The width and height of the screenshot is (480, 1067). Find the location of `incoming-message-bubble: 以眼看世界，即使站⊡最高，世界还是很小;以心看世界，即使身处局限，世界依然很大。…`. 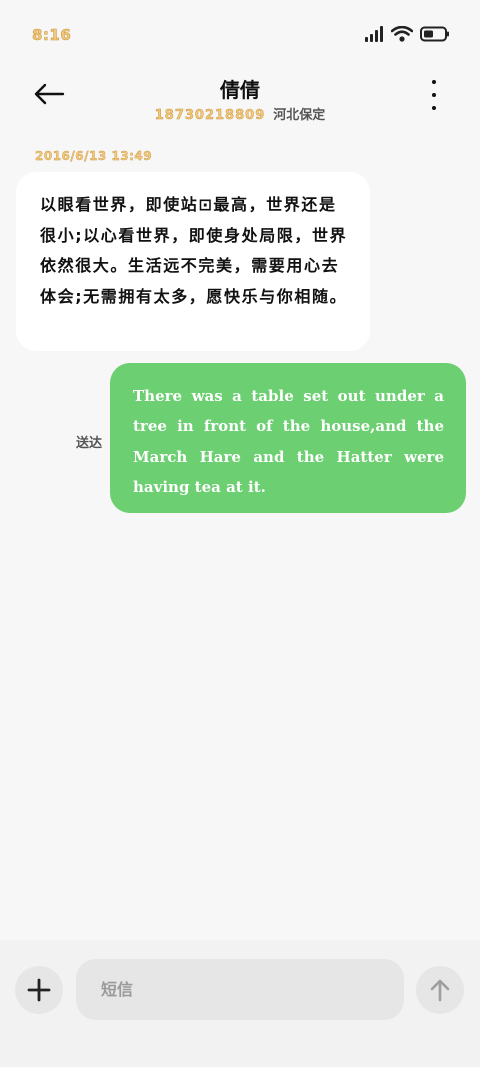

incoming-message-bubble: 以眼看世界，即使站⊡最高，世界还是很小;以心看世界，即使身处局限，世界依然很大。… is located at coordinates (193, 261).